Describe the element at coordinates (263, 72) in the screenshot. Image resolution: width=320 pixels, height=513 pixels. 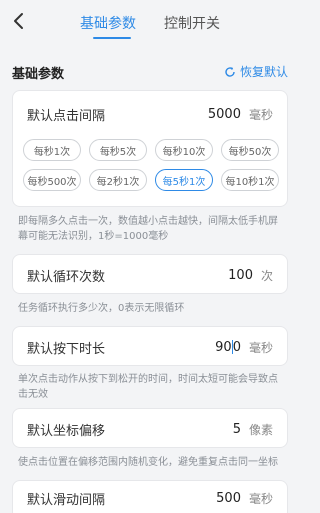
I see `restore-defaults-label: 恢复默认` at that location.